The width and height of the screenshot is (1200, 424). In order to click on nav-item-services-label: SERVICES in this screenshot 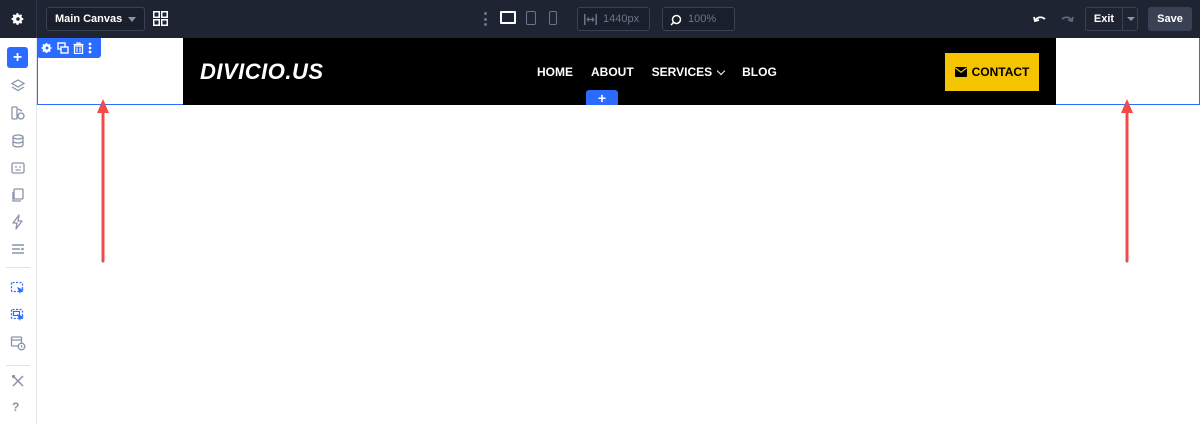, I will do `click(682, 72)`.